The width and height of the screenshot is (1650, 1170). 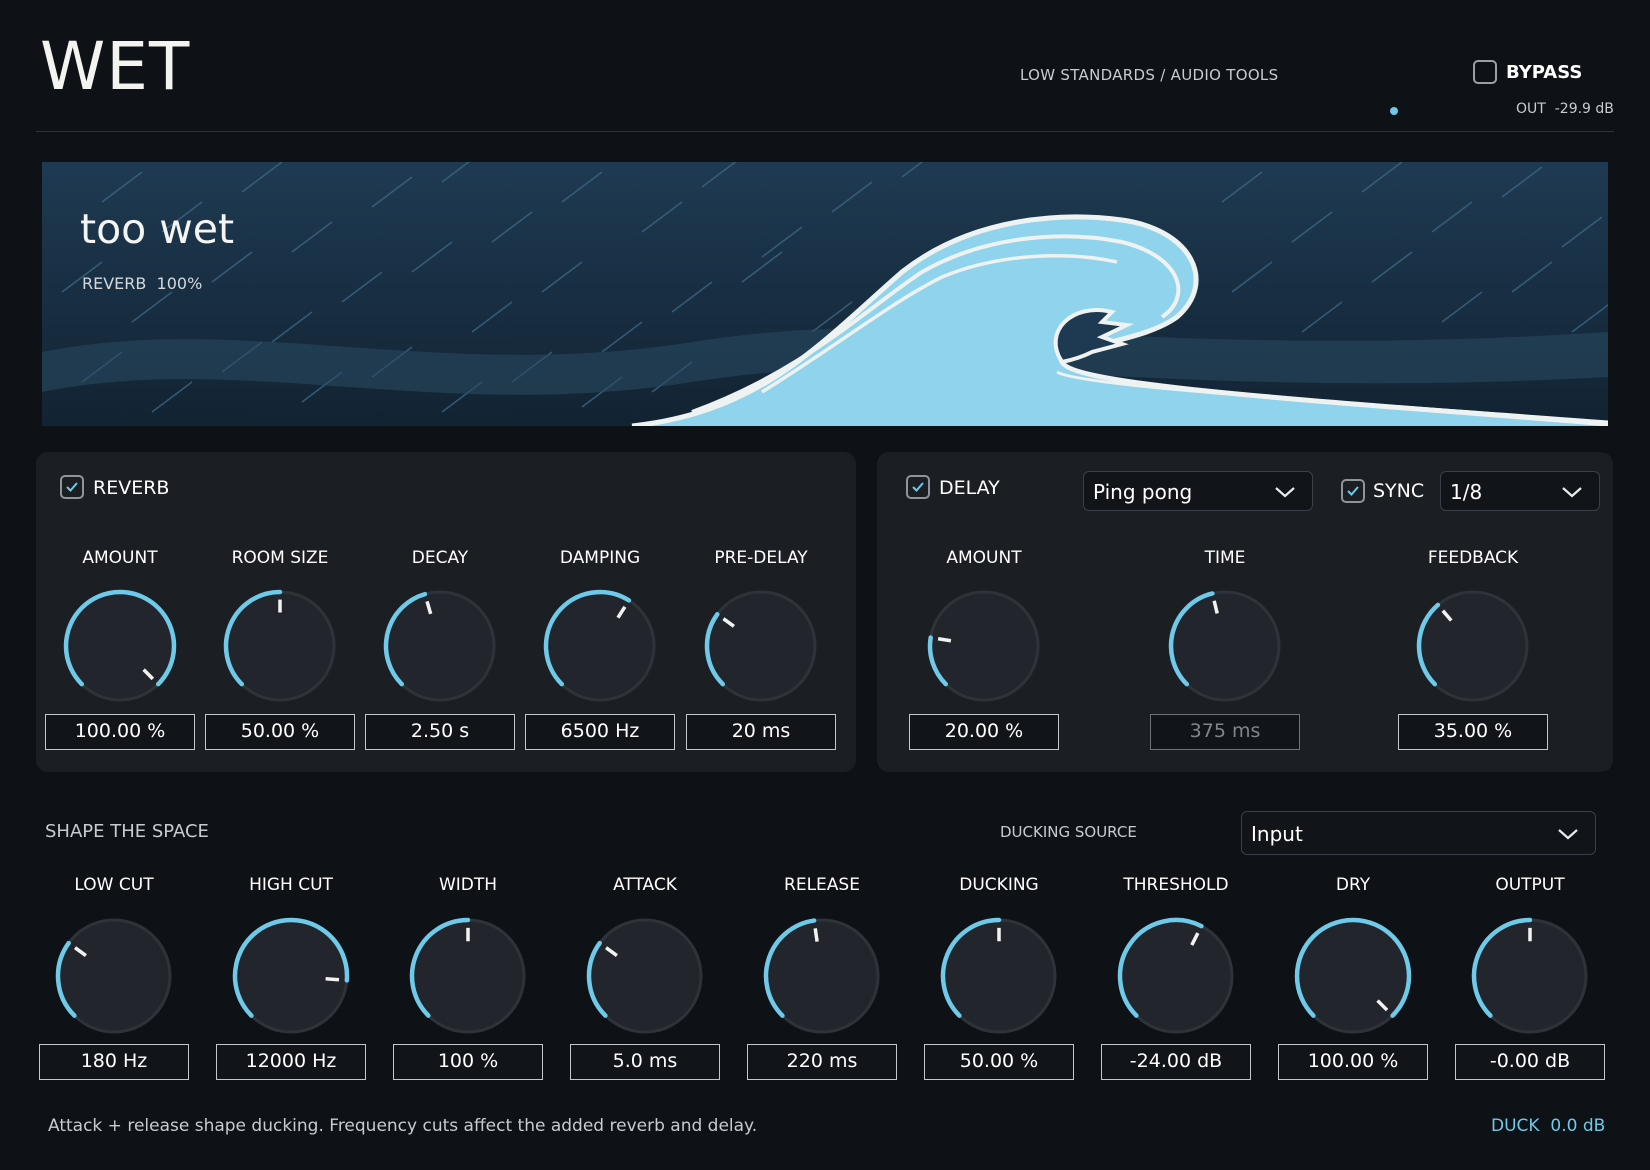 What do you see at coordinates (1176, 1062) in the screenshot?
I see `shape-threshold-value-field: -24.00 dB` at bounding box center [1176, 1062].